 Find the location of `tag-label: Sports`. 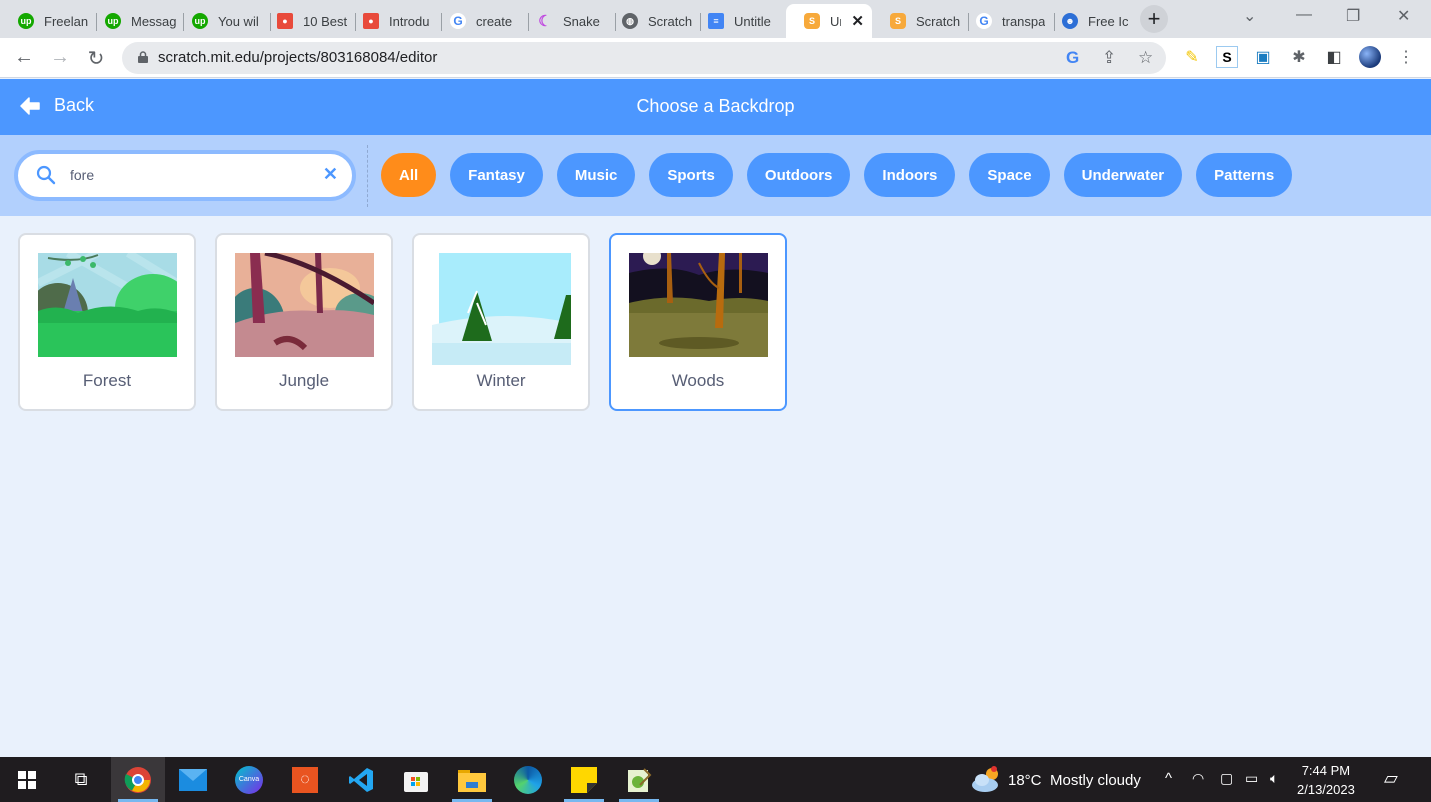

tag-label: Sports is located at coordinates (691, 175).